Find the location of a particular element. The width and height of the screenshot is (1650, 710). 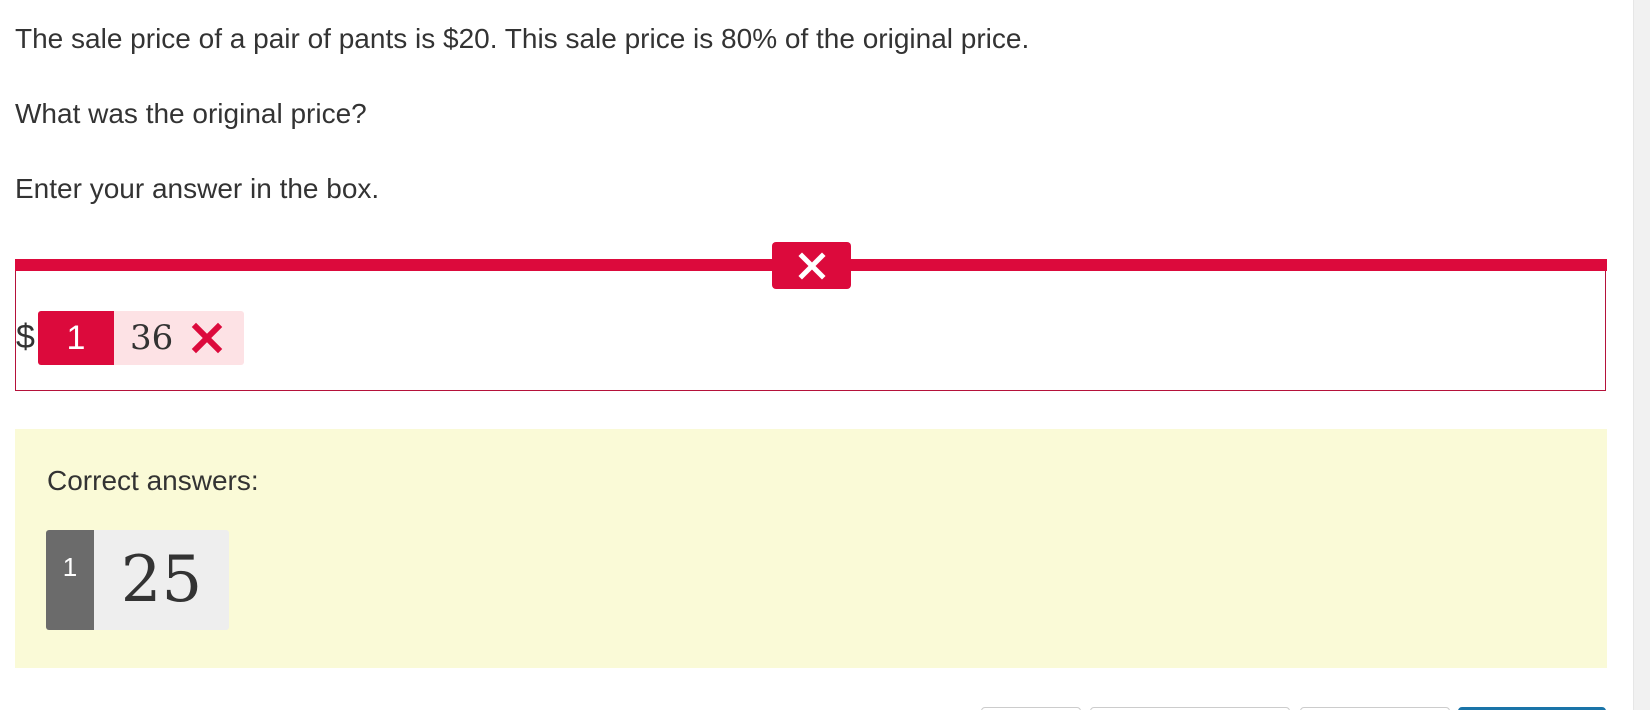

correct-answers-title: Correct answers: is located at coordinates (153, 480).